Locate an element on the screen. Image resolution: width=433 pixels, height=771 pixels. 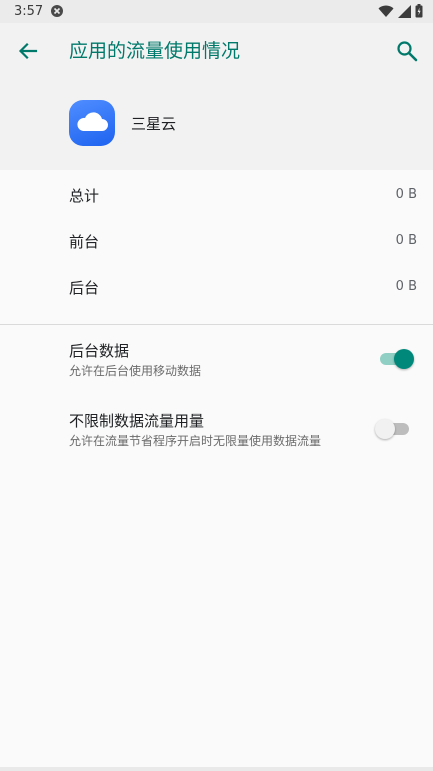
unrestricted-data-setting: 不限制数据流量用量 允许在流量节省程序开启时无限量使用数据流量 is located at coordinates (216, 440).